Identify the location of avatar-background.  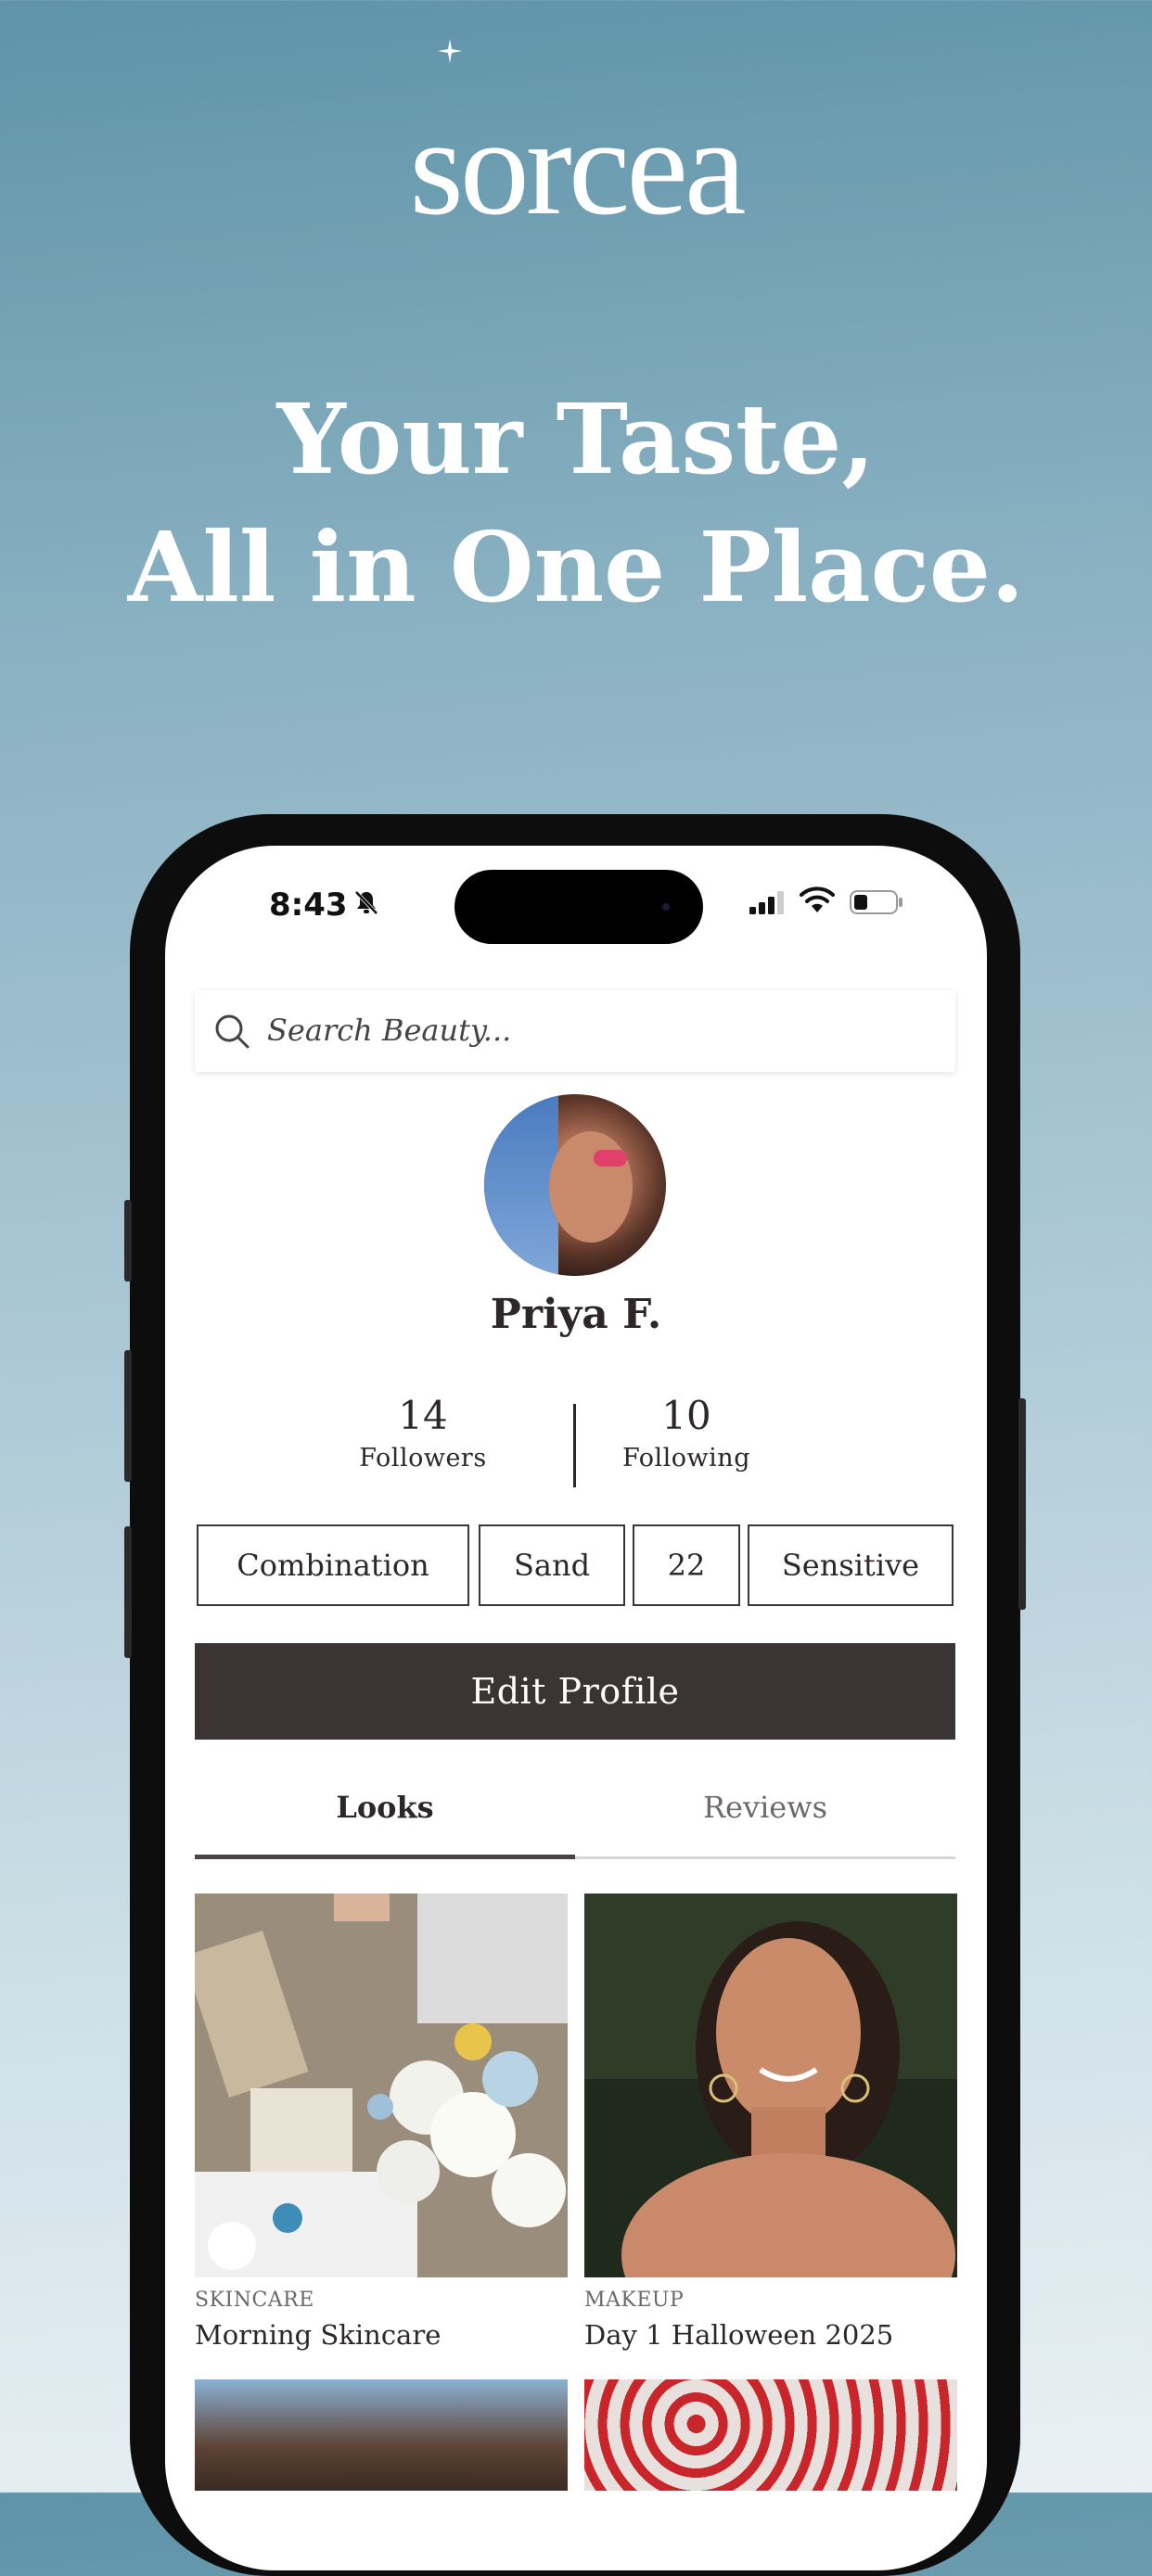
(521, 1185).